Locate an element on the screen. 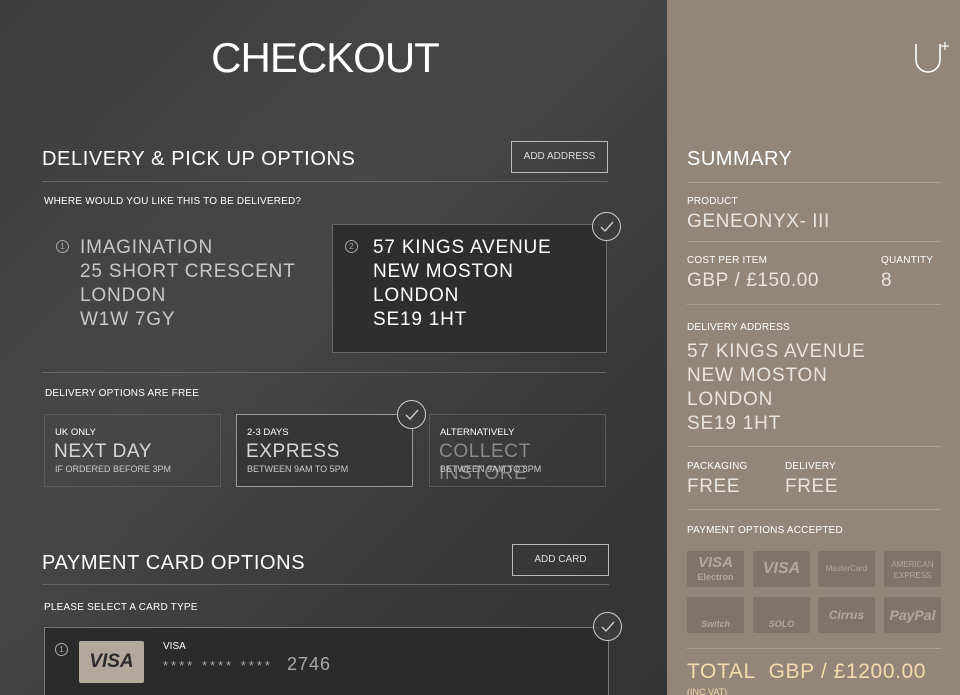 The height and width of the screenshot is (695, 960). card-last4: 2746 is located at coordinates (308, 664).